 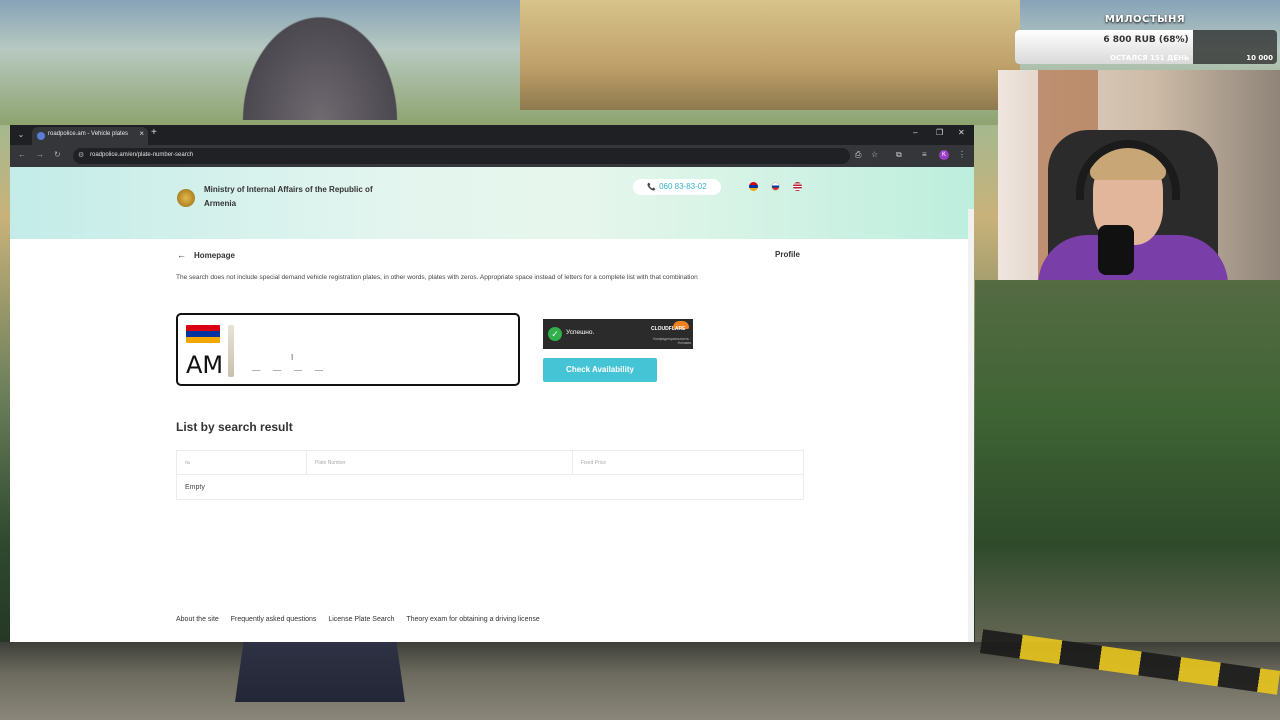 I want to click on tab-close-icon: ×, so click(x=141, y=133).